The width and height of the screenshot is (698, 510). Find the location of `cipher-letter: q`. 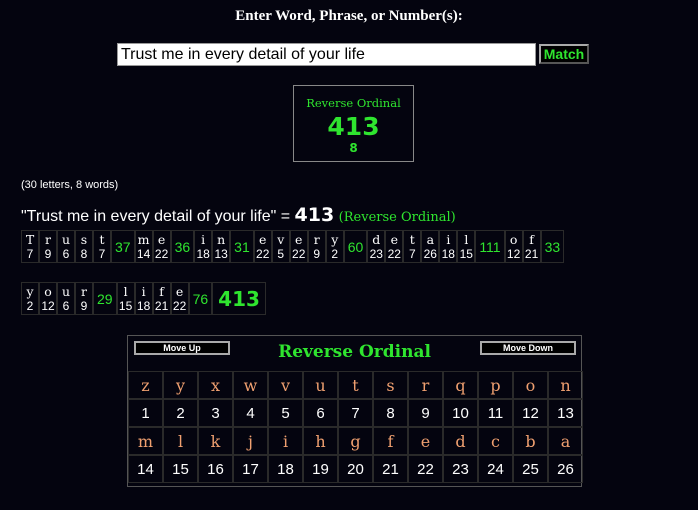

cipher-letter: q is located at coordinates (460, 385).